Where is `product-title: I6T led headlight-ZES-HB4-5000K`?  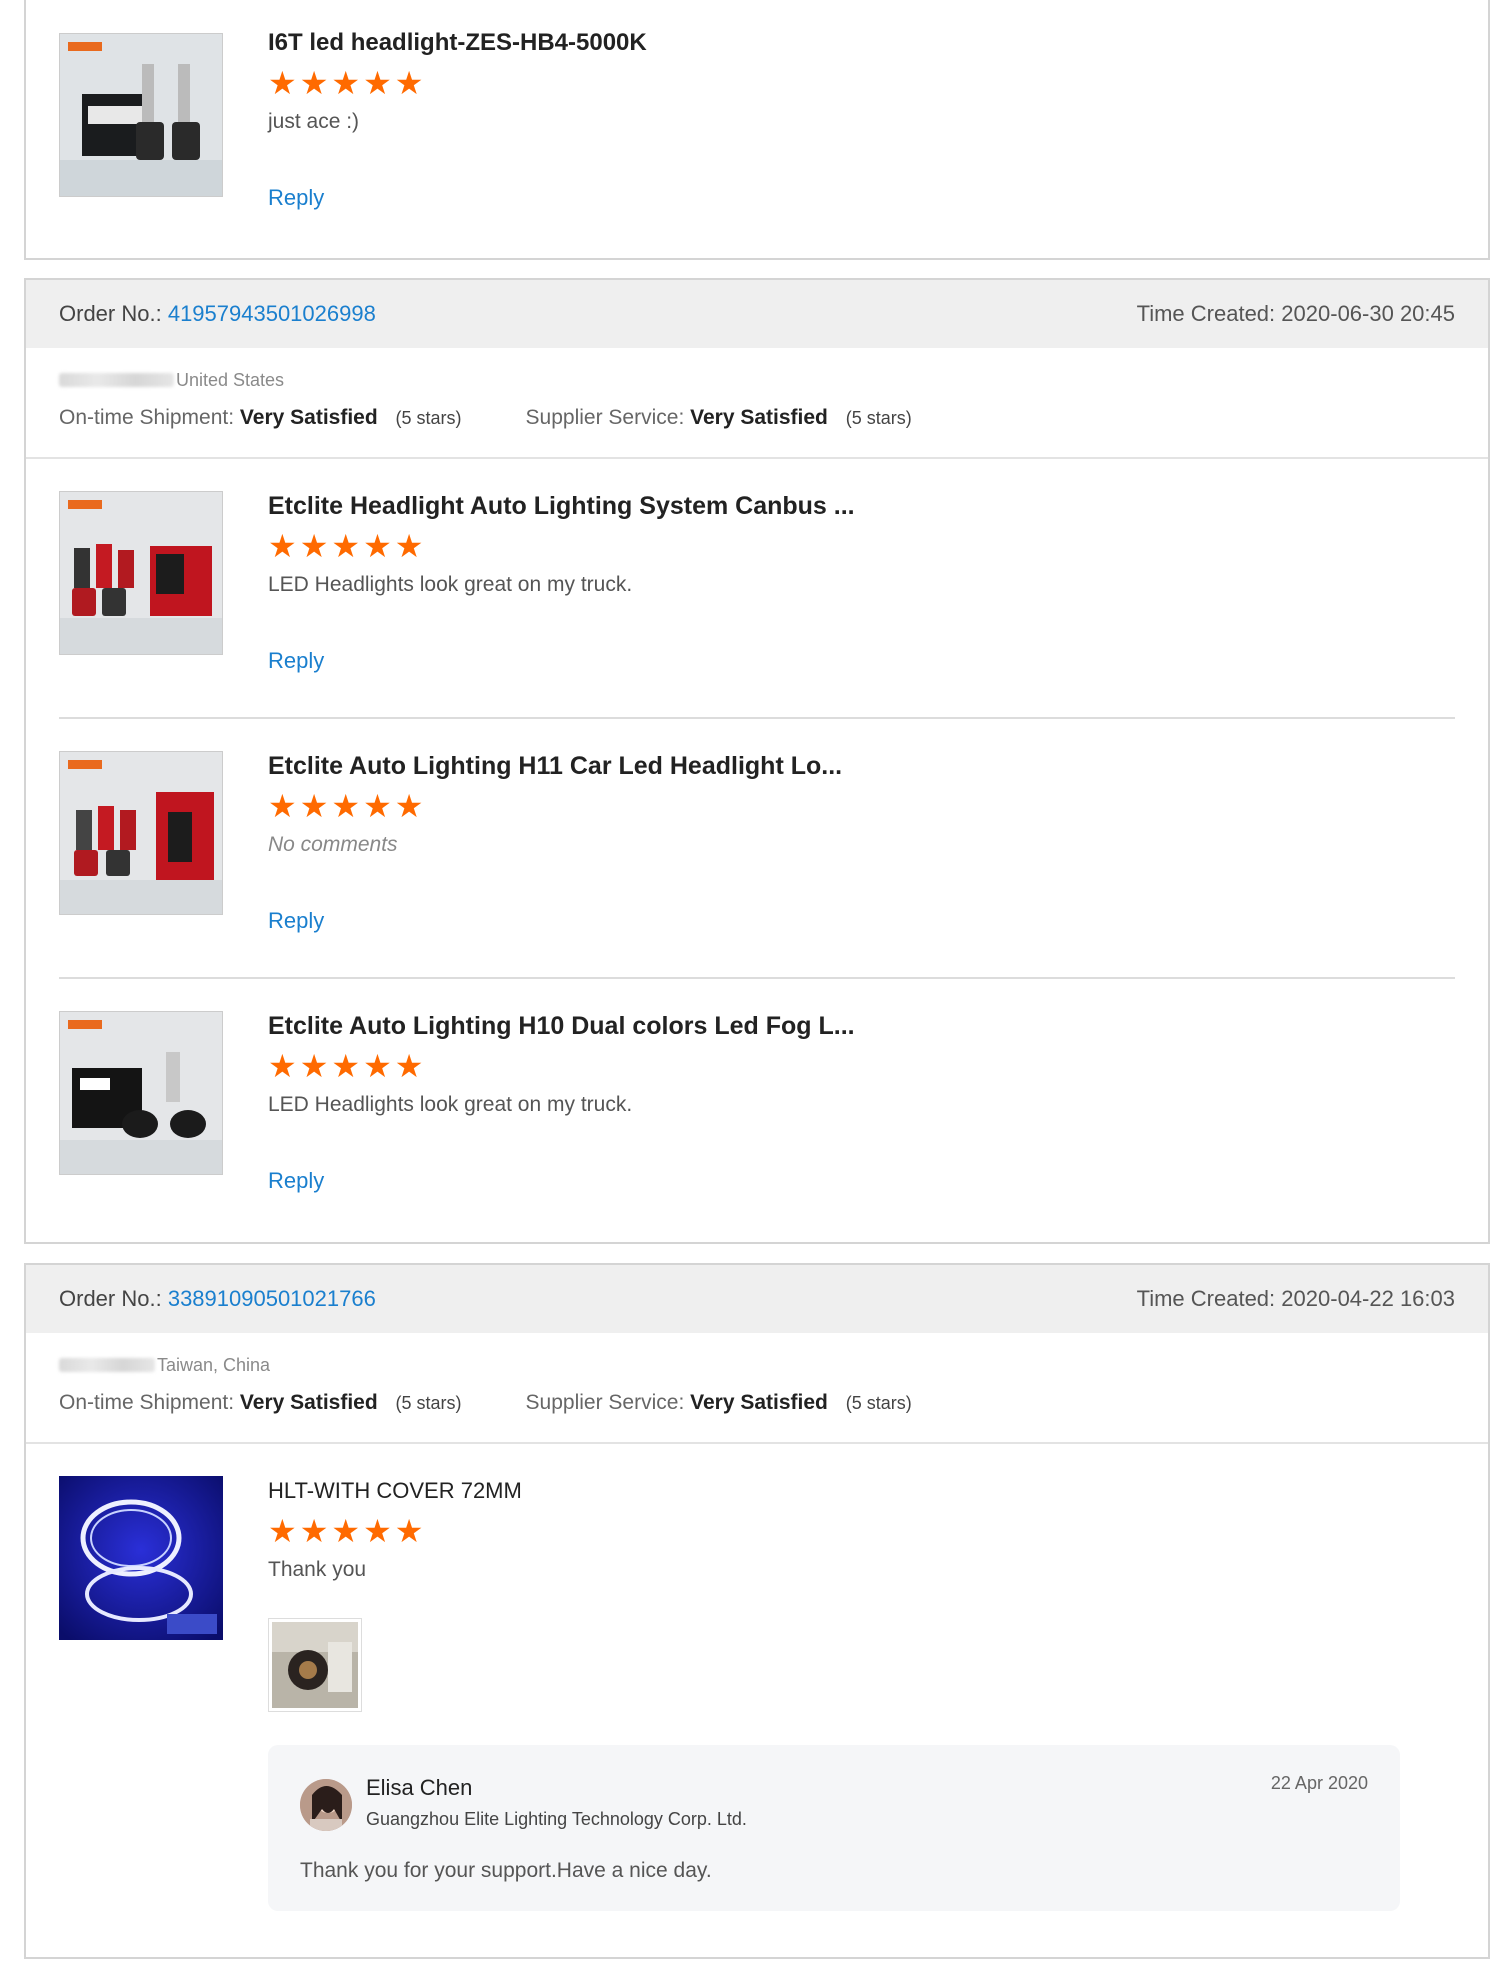 product-title: I6T led headlight-ZES-HB4-5000K is located at coordinates (457, 43).